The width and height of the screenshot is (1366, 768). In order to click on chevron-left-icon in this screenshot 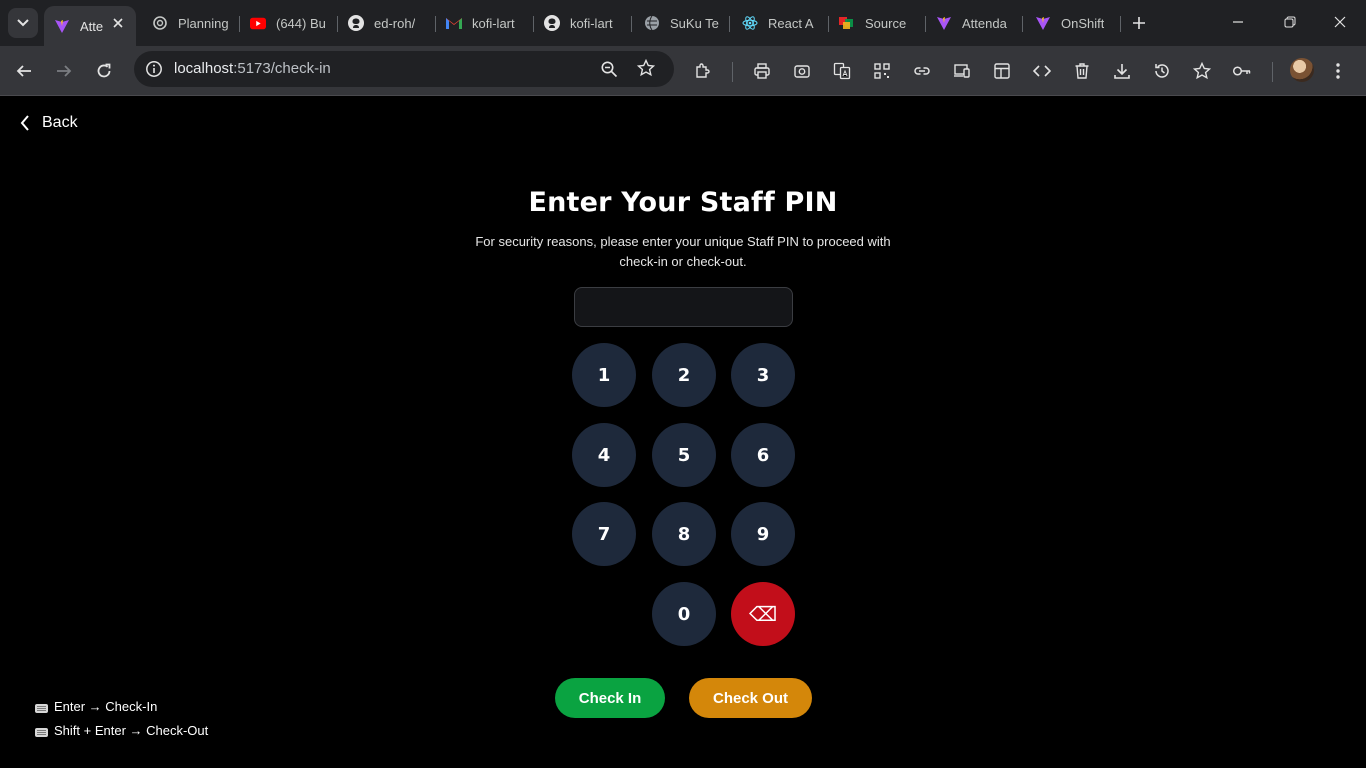, I will do `click(24, 123)`.